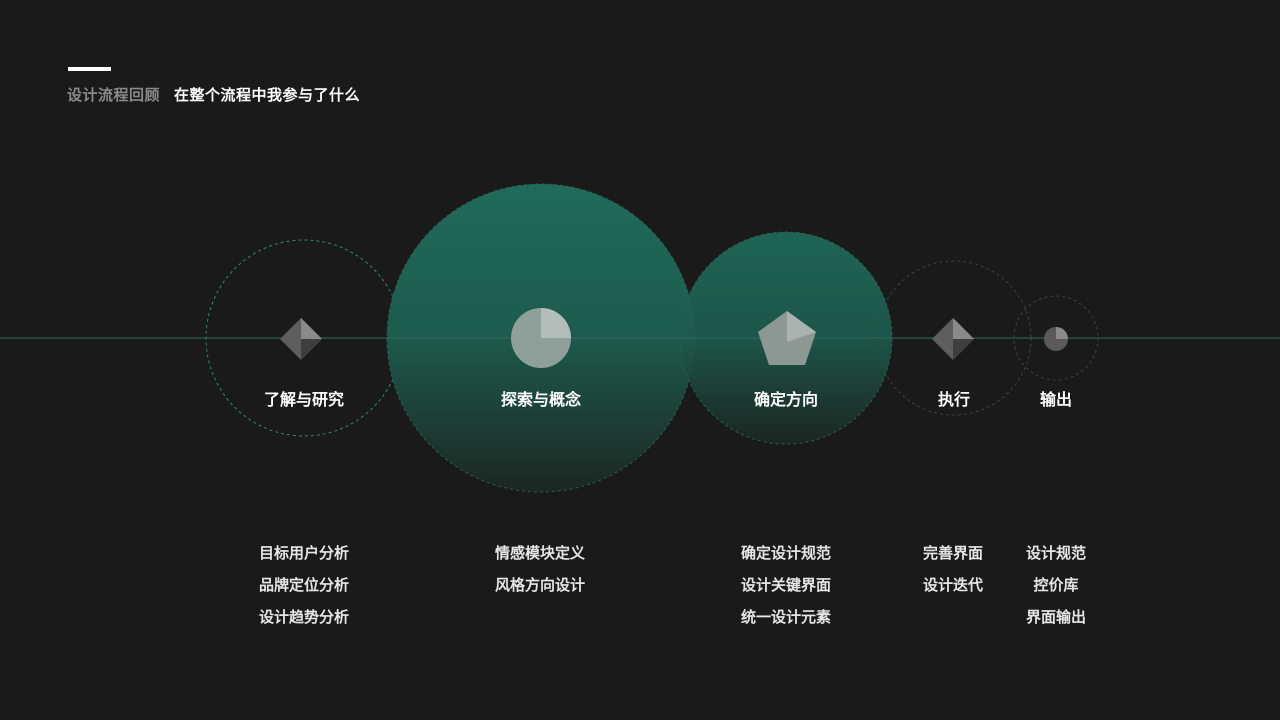  I want to click on stage-label-explore: 探索与概念, so click(540, 399).